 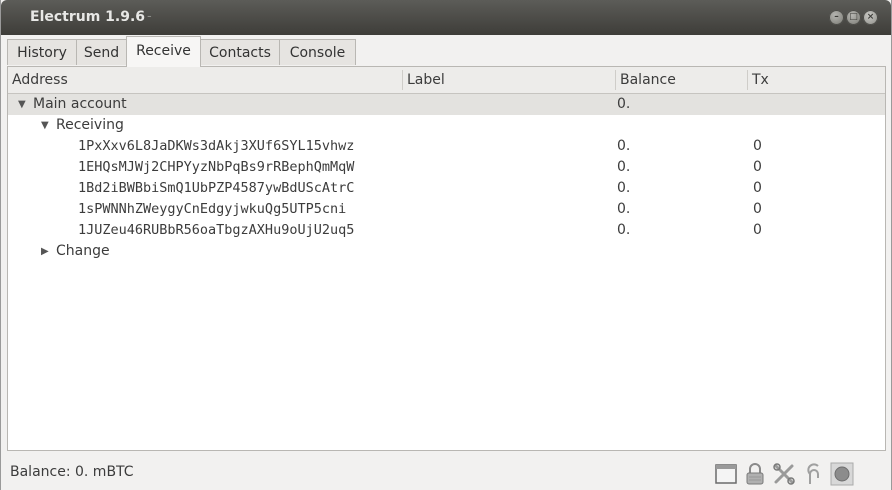 What do you see at coordinates (816, 80) in the screenshot?
I see `column-header-tx: Tx` at bounding box center [816, 80].